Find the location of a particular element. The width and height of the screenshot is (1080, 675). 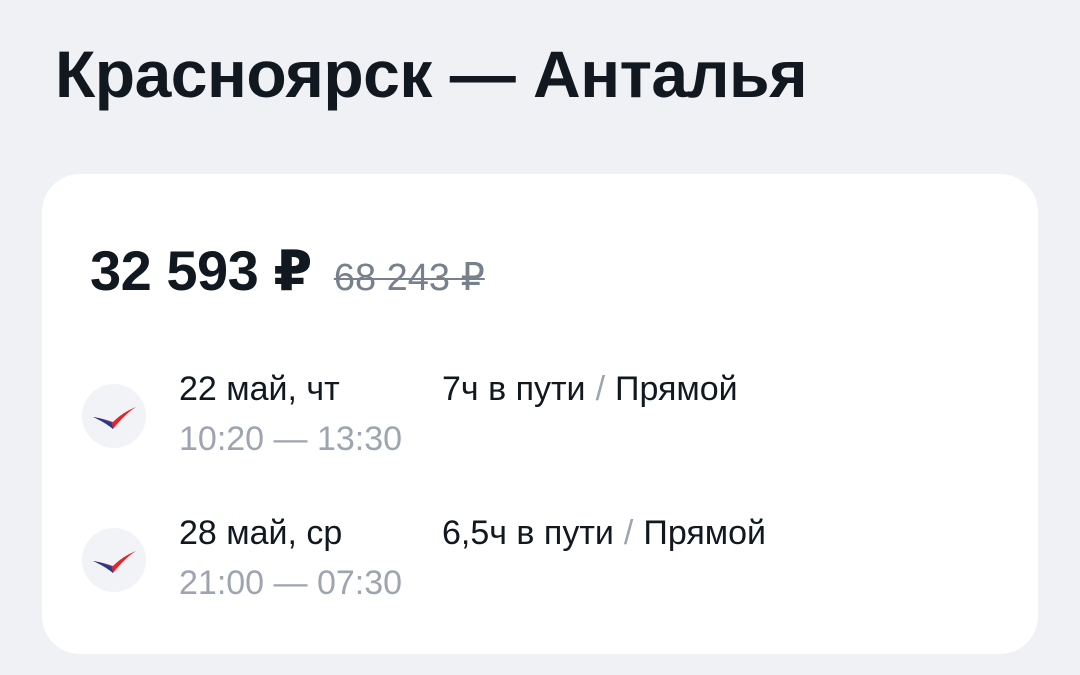

segment-date: 22 май, чт is located at coordinates (259, 389).